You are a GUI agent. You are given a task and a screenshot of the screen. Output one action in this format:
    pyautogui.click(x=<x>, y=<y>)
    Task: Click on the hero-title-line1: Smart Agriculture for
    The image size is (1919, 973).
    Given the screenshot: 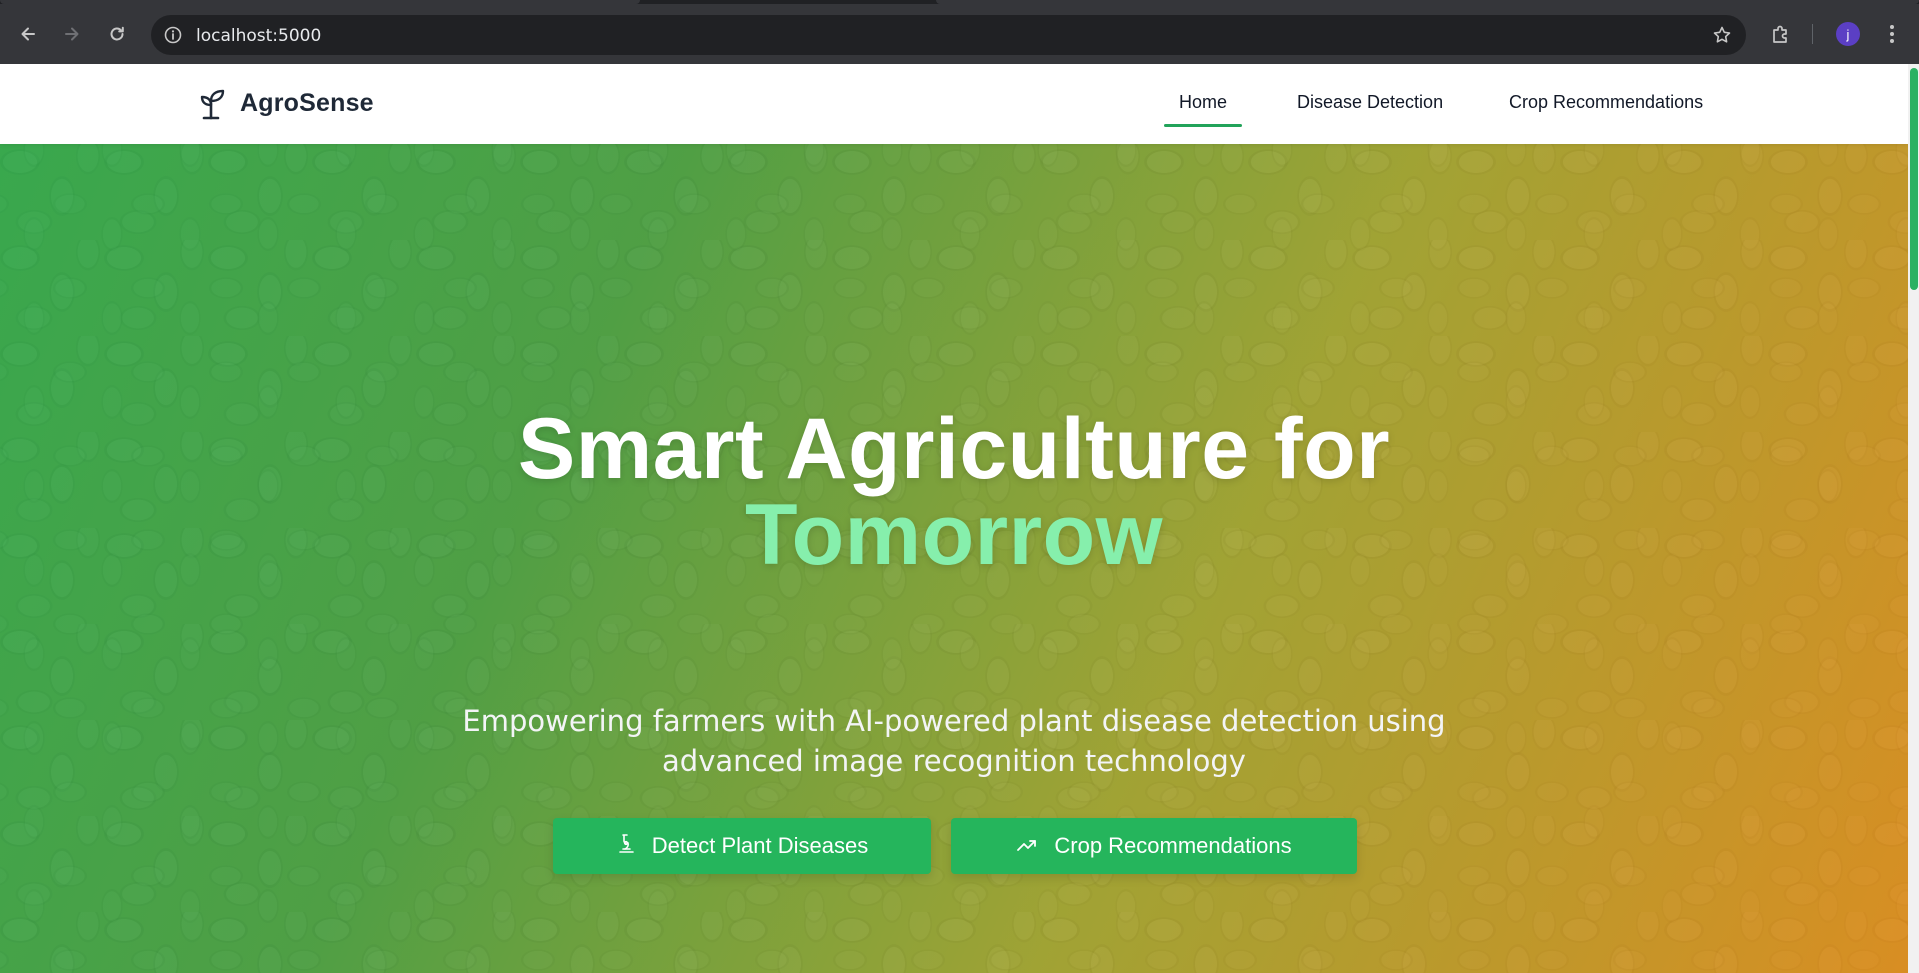 What is the action you would take?
    pyautogui.click(x=954, y=449)
    